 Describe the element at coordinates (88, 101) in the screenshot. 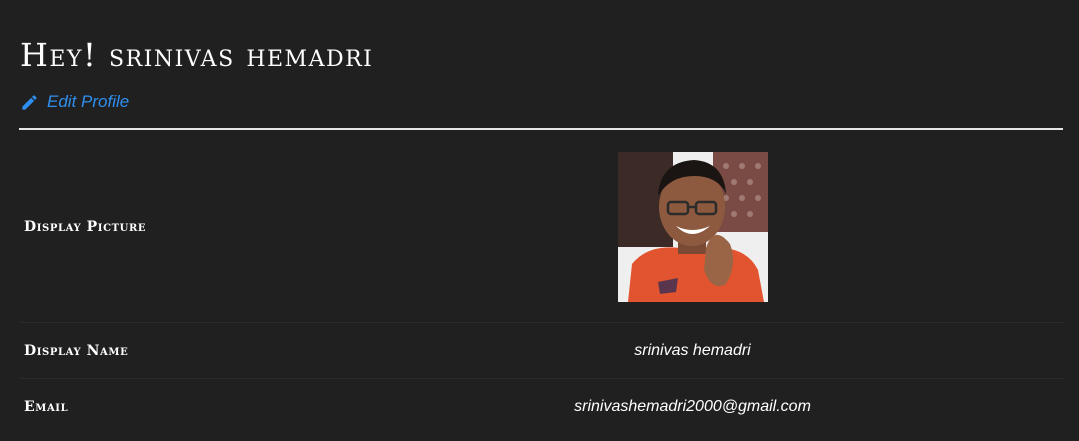

I see `edit-profile-label: Edit Profile` at that location.